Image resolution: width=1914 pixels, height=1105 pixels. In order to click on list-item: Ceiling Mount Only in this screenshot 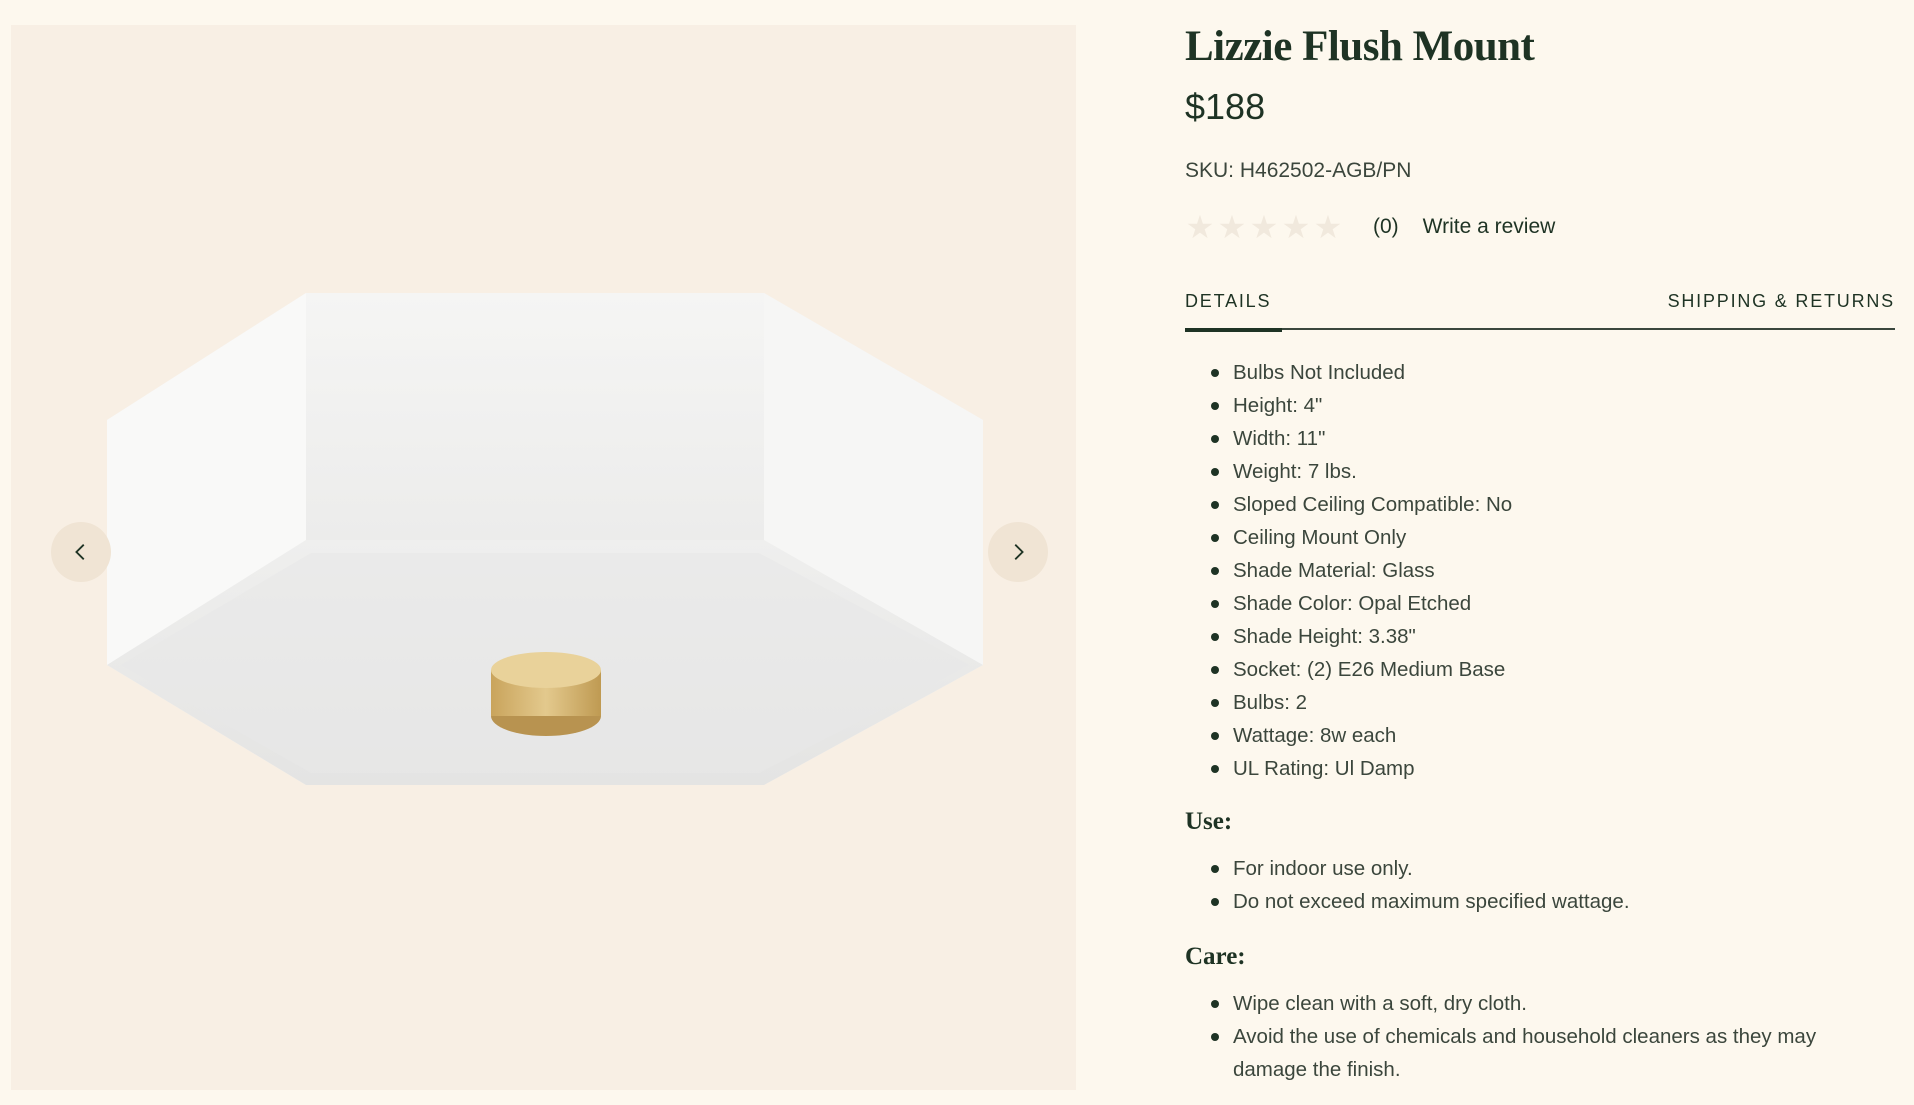, I will do `click(1553, 537)`.